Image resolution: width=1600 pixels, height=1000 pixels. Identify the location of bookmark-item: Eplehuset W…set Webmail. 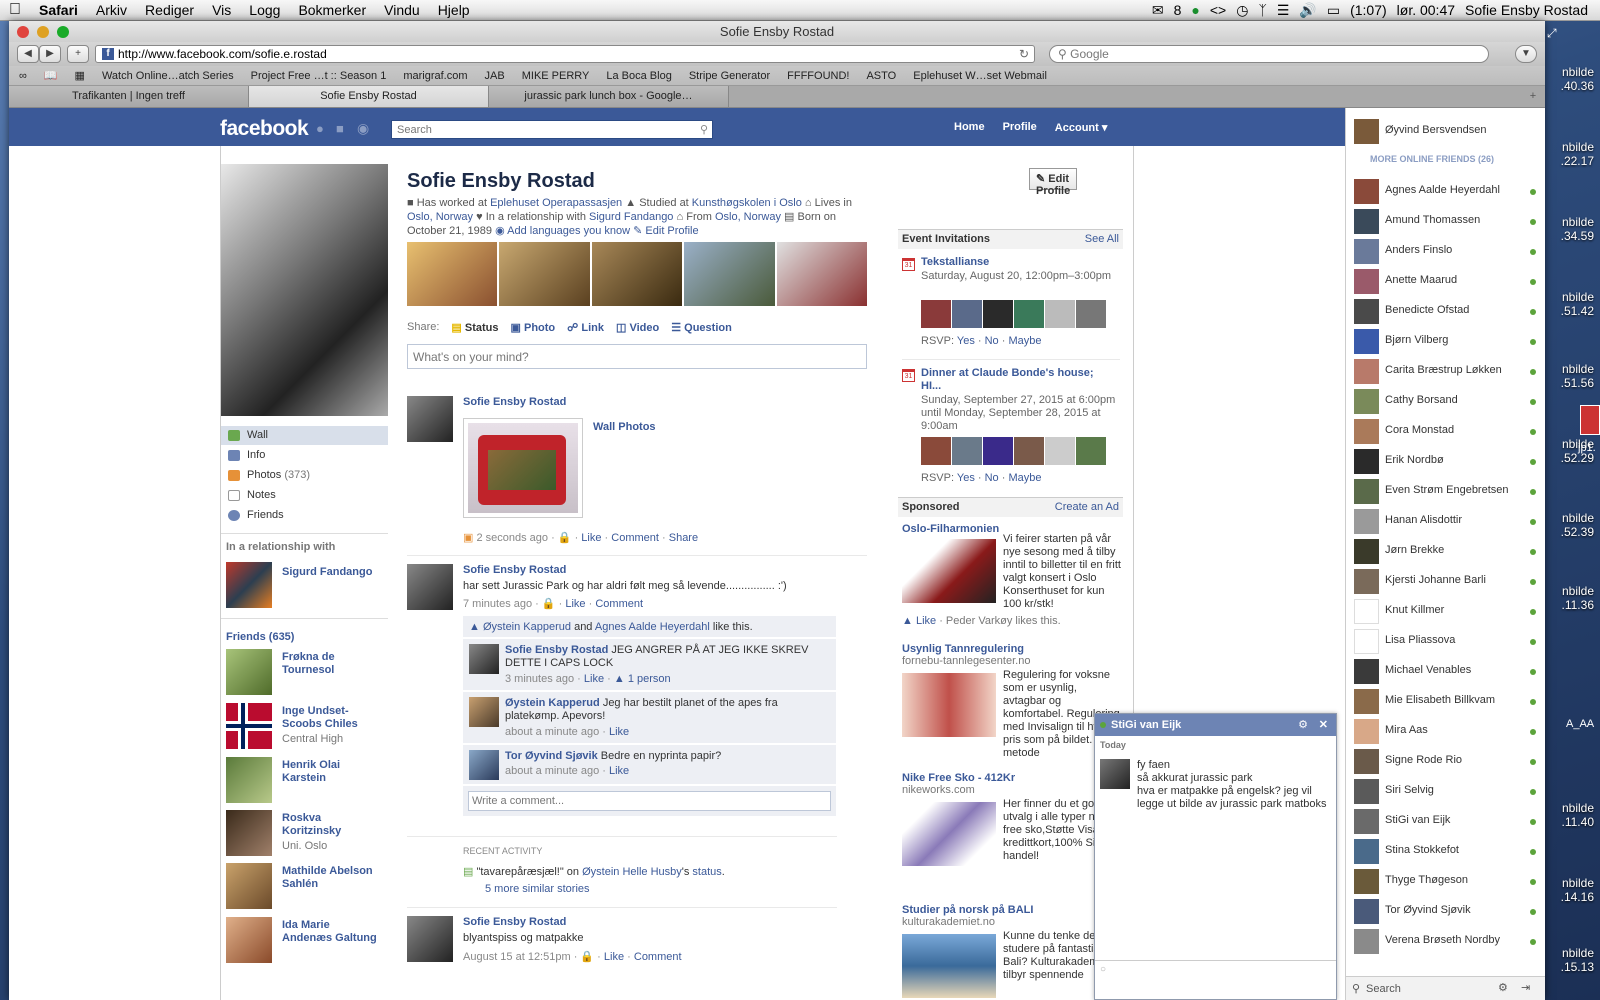
(980, 76).